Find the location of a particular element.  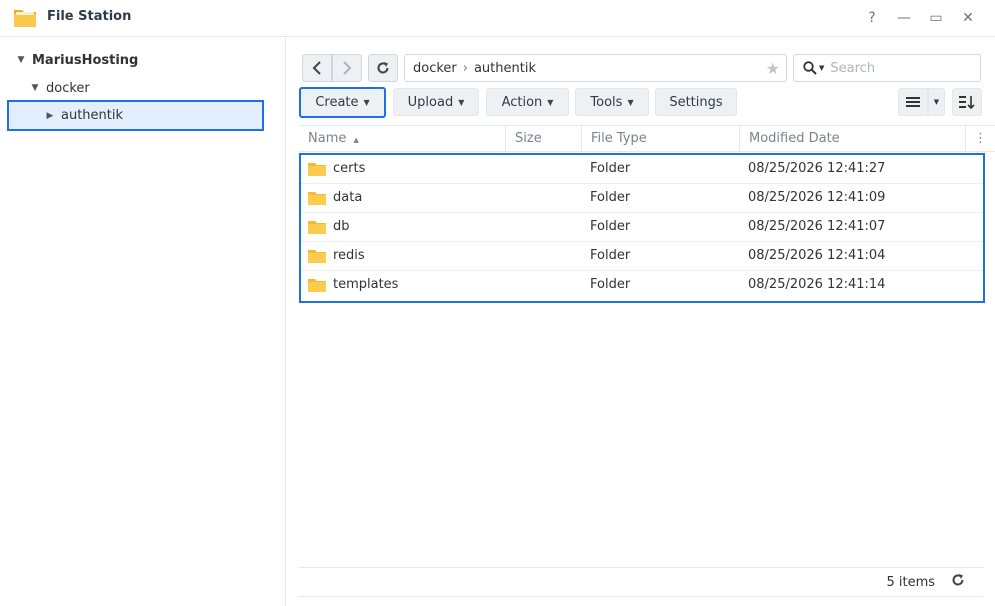

file-modified: 08/25/2026 12:41:09 is located at coordinates (817, 197).